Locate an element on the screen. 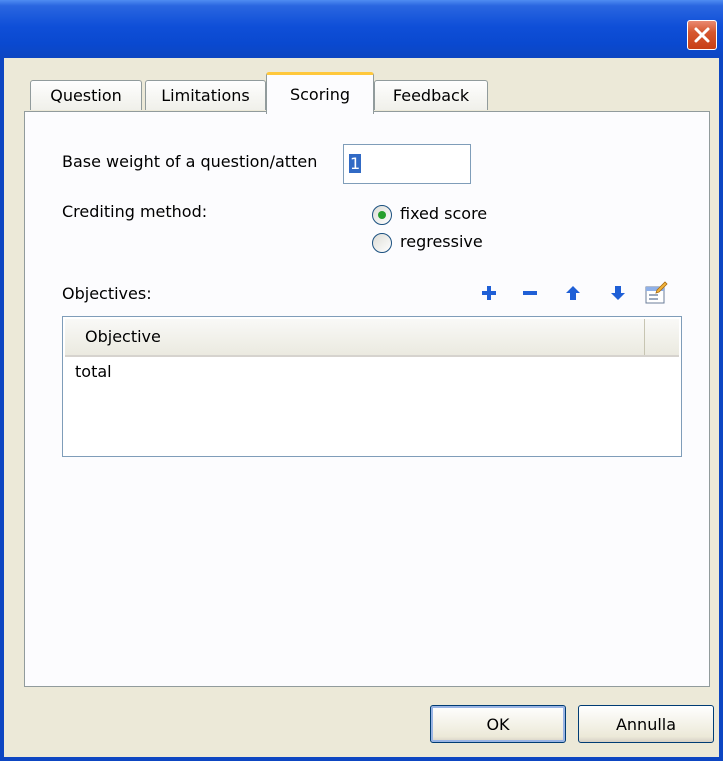 The height and width of the screenshot is (761, 723). window-frame-bottom is located at coordinates (361, 759).